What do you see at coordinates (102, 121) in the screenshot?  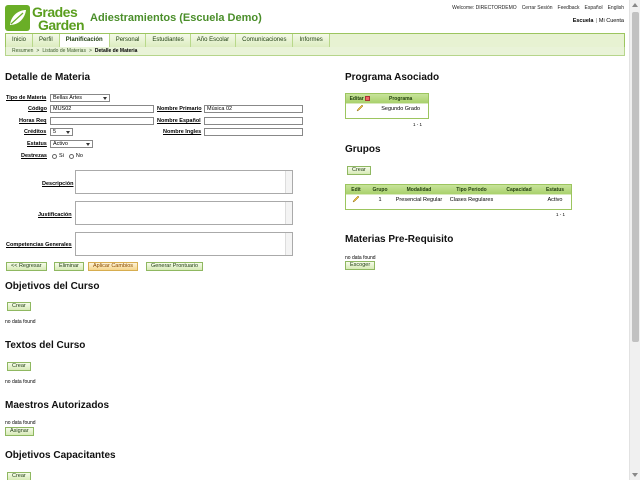 I see `horas-req-input` at bounding box center [102, 121].